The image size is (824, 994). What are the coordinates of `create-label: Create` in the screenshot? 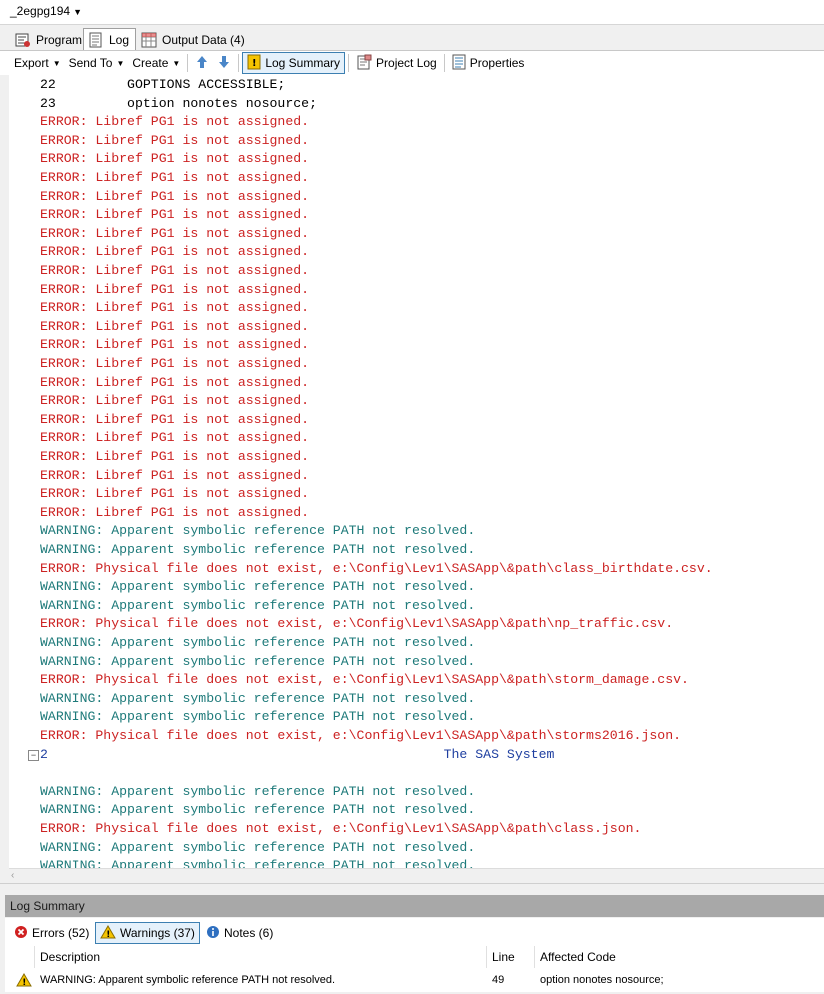 It's located at (150, 63).